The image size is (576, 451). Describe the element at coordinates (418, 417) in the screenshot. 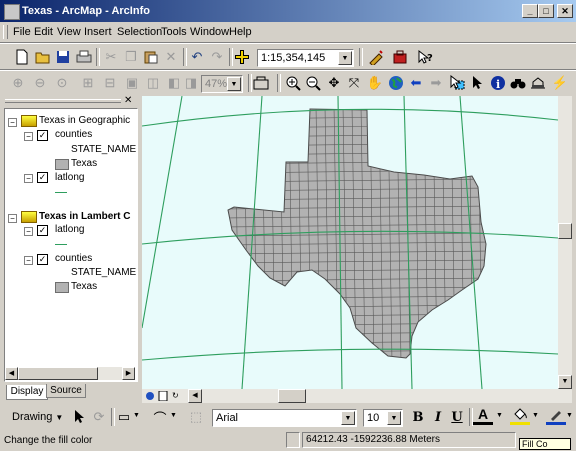

I see `bold-button: B` at that location.